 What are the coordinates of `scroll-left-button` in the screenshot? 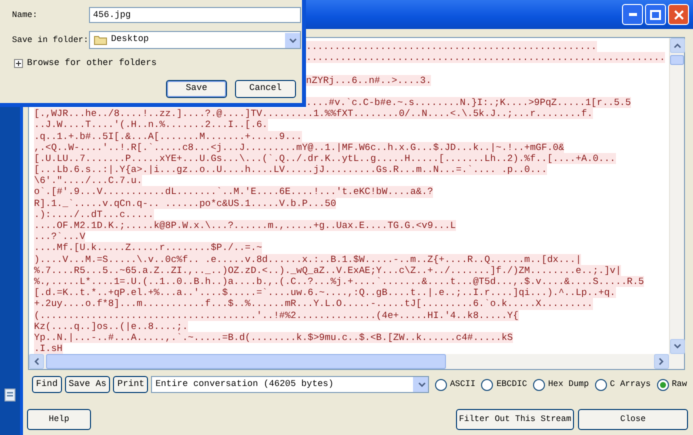 It's located at (36, 361).